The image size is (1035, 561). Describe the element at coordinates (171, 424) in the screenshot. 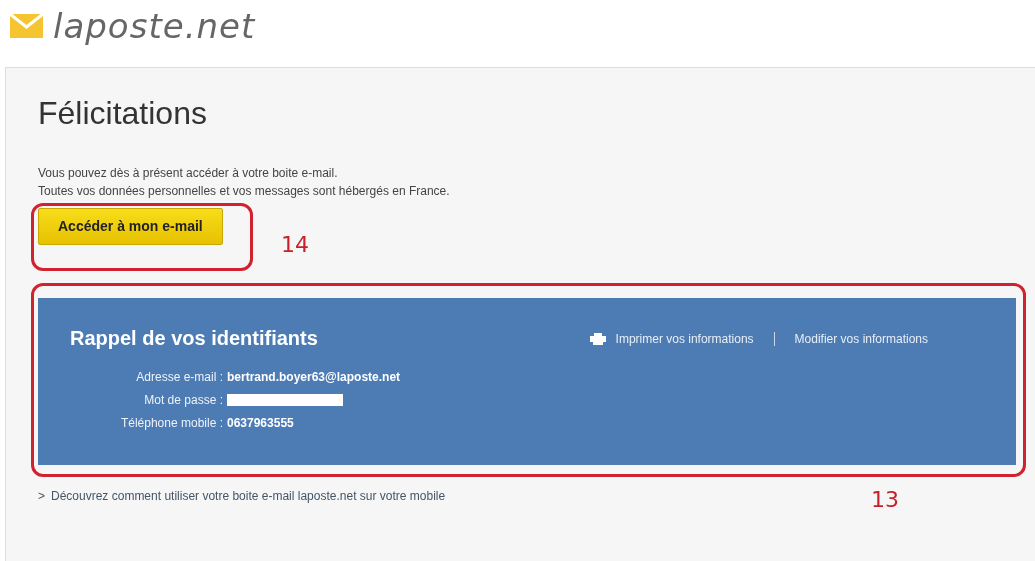

I see `field-label: Téléphone mobile :` at that location.